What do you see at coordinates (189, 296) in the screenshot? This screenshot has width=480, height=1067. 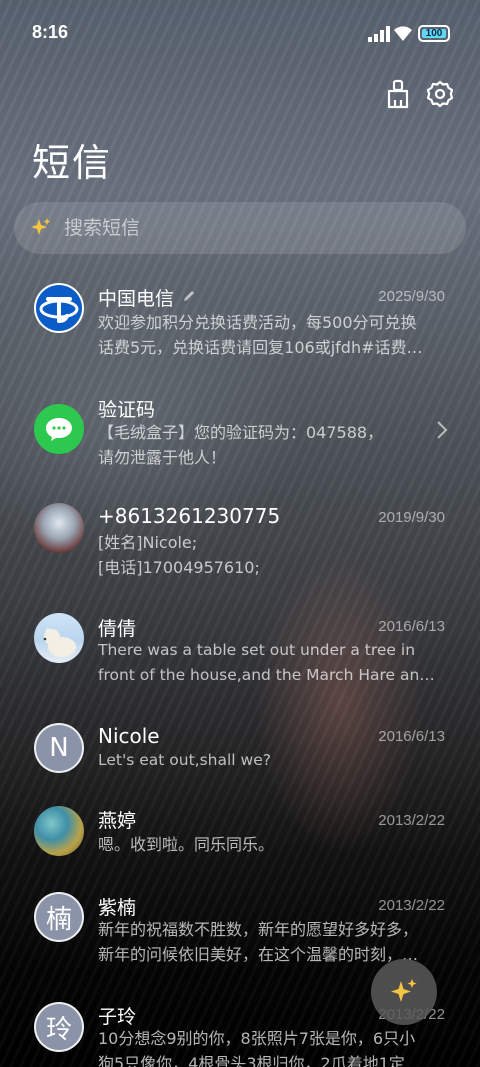 I see `pencil-icon` at bounding box center [189, 296].